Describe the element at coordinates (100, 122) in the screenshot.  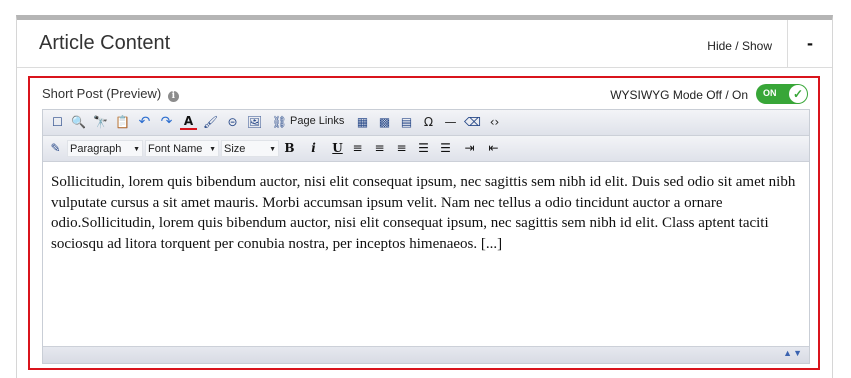
I see `find-replace-icon: 🔭` at that location.